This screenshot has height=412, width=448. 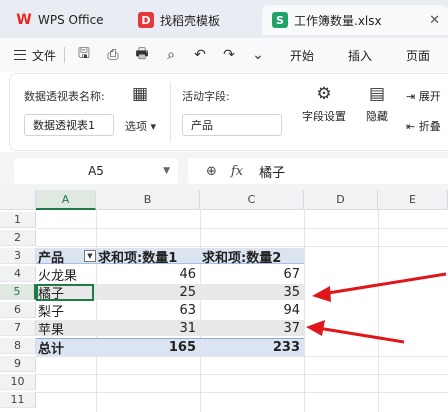 I want to click on menu-page-layout: 页面, so click(x=418, y=55).